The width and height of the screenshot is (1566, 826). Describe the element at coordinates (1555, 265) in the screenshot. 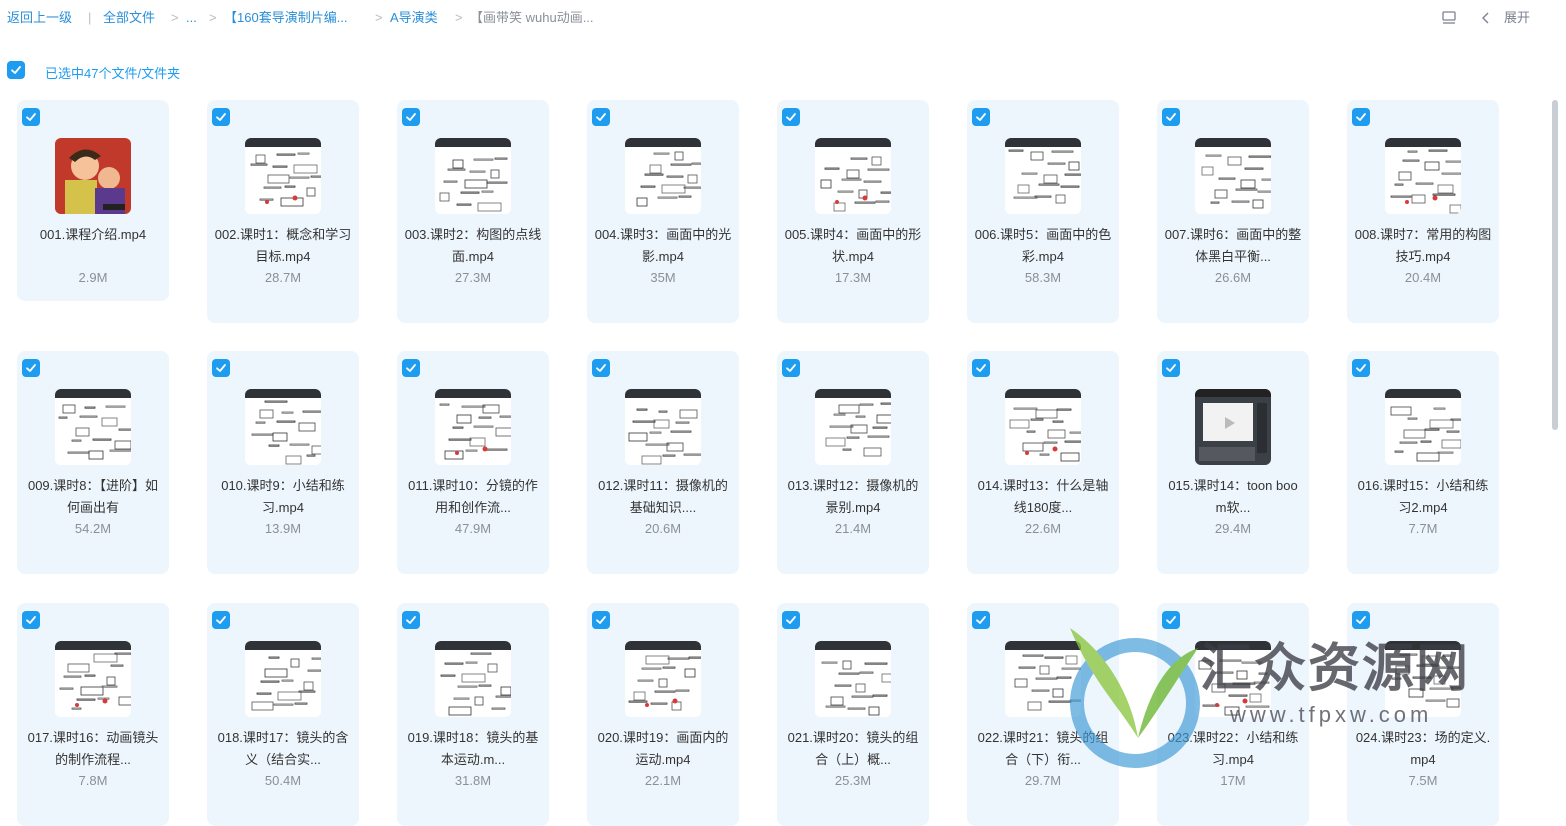

I see `scrollbar-thumb` at that location.